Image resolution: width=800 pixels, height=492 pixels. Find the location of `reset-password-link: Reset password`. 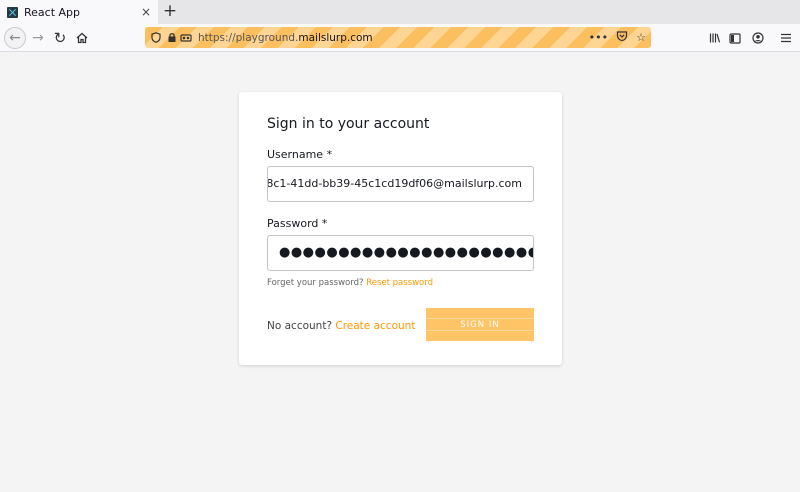

reset-password-link: Reset password is located at coordinates (399, 283).